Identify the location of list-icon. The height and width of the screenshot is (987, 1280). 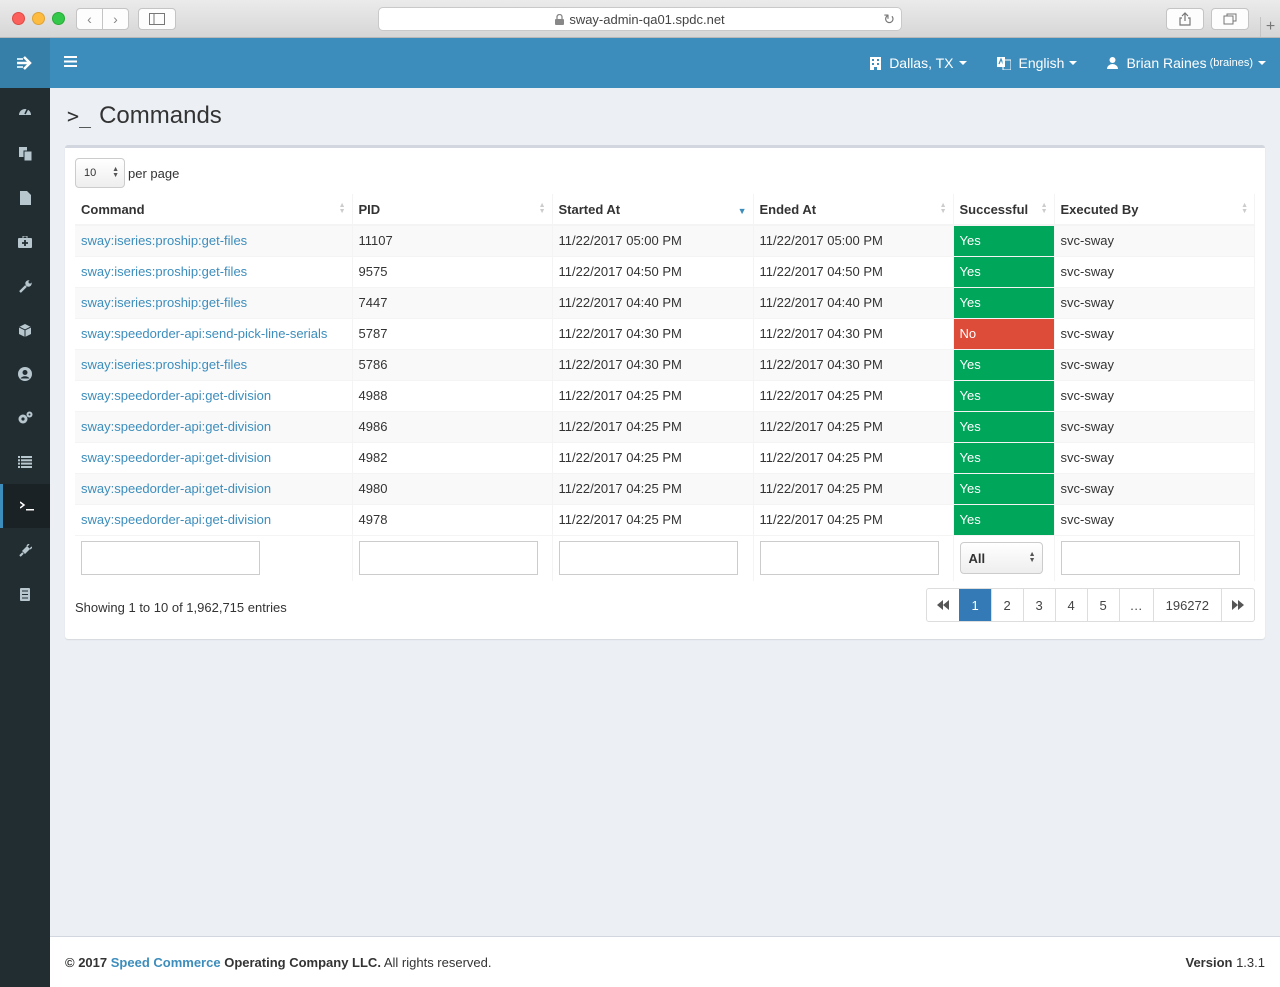
(25, 462).